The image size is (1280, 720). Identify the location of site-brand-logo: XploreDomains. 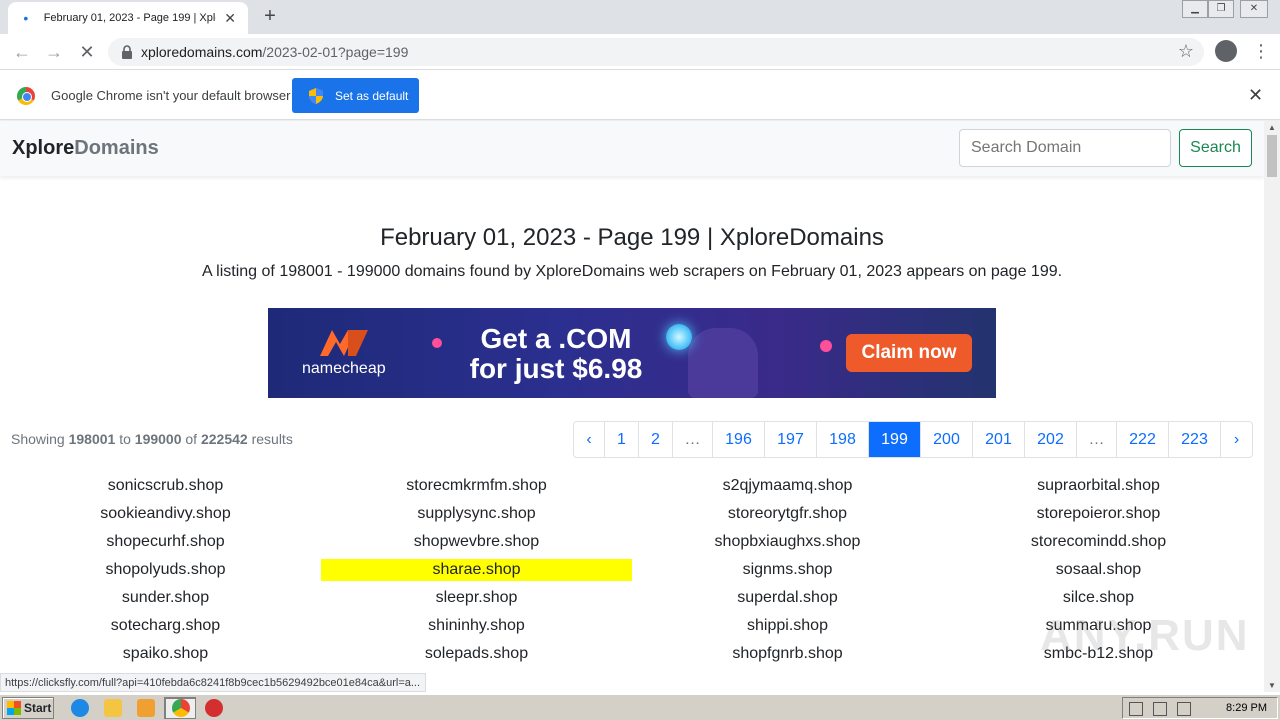
(85, 148).